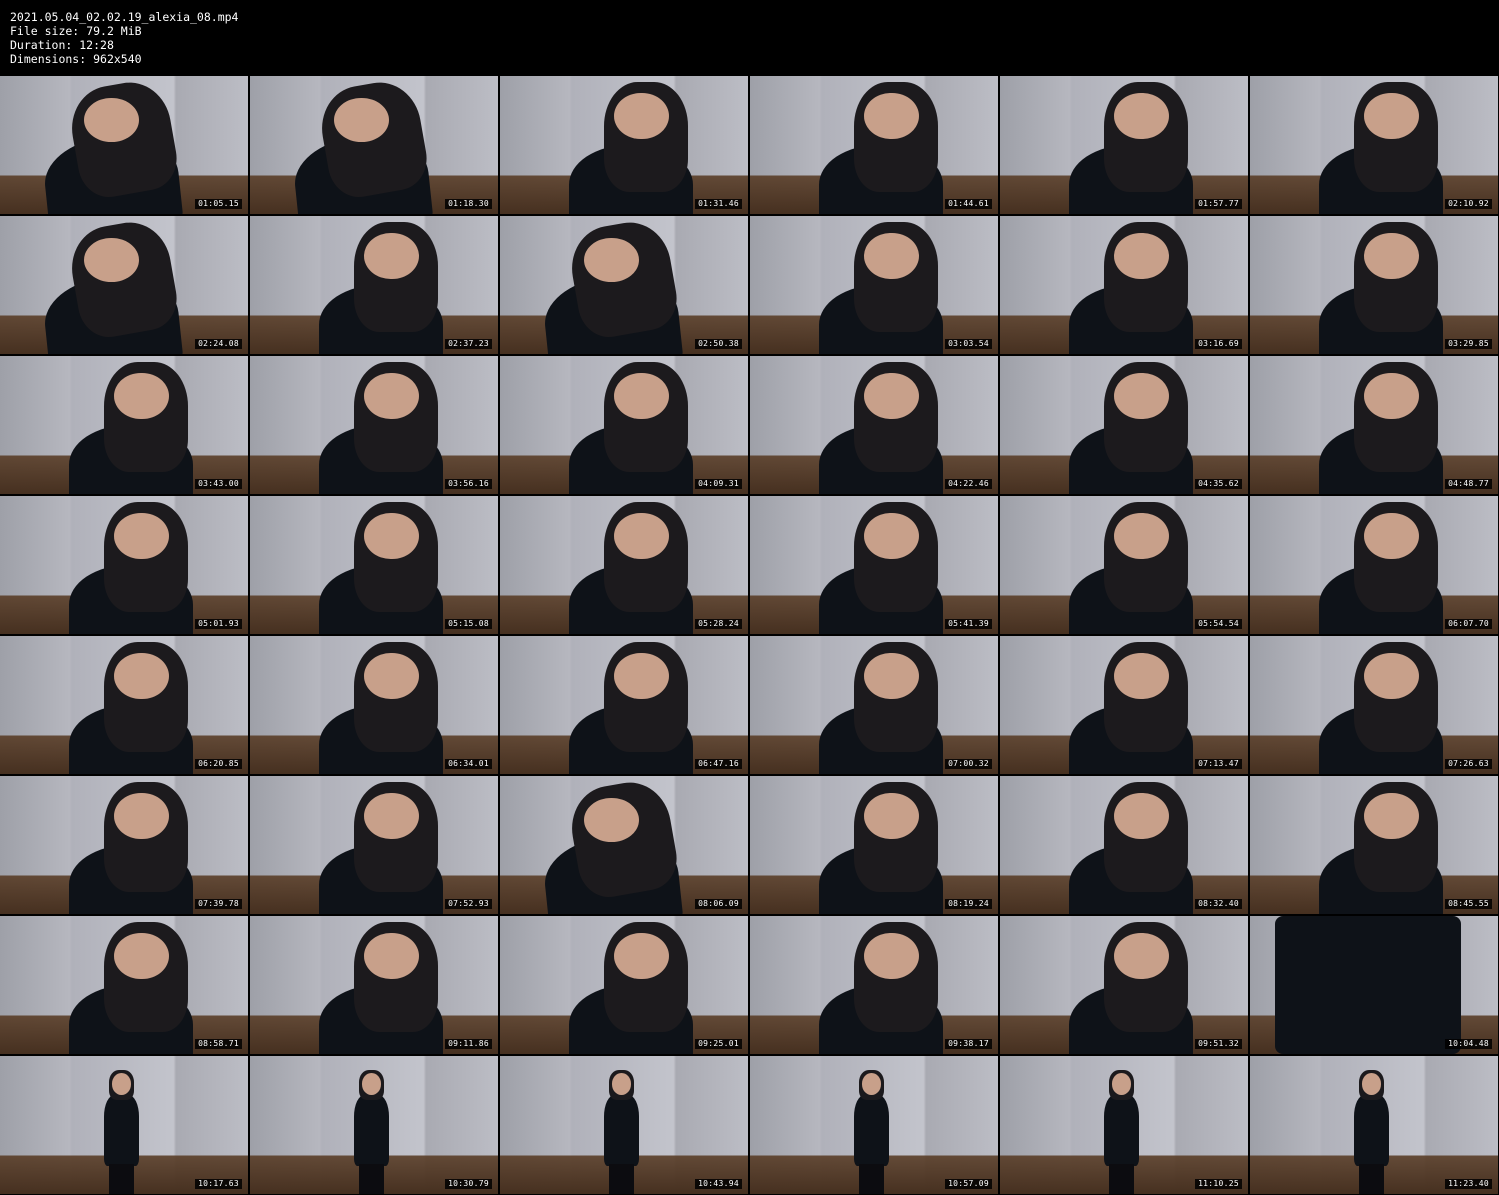 The height and width of the screenshot is (1195, 1499). I want to click on video-thumbnail: 09:25.01, so click(624, 985).